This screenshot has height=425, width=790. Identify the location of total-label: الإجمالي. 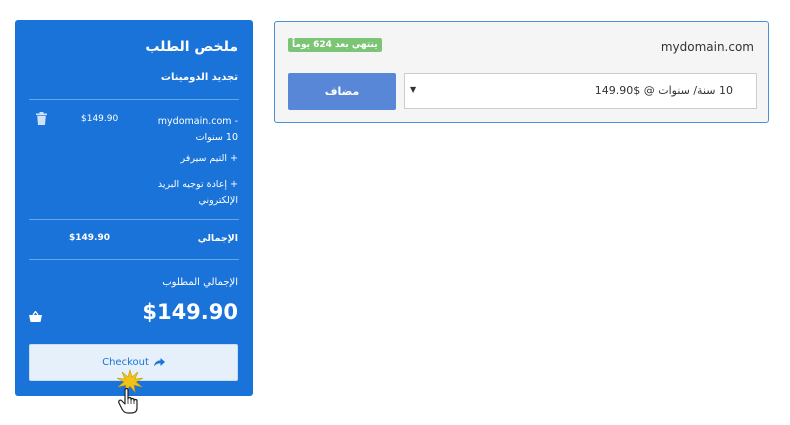
(217, 238).